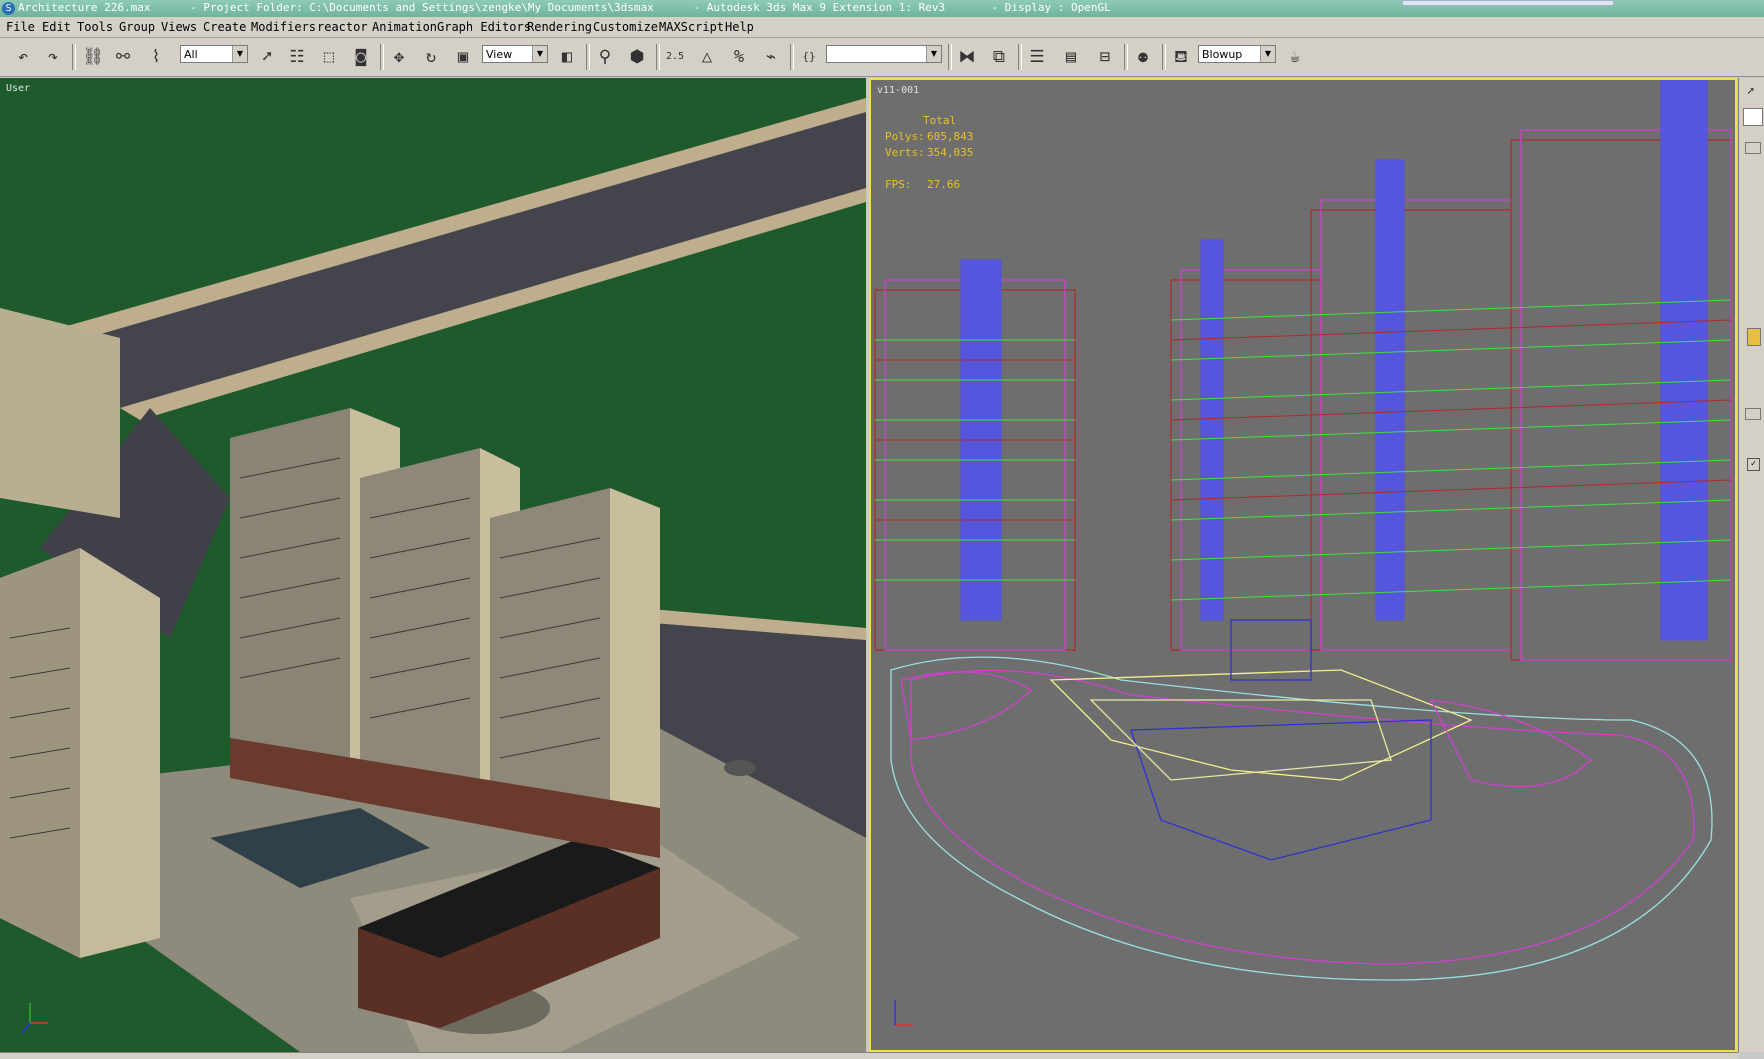  I want to click on select-and-move-icon: ✥, so click(399, 57).